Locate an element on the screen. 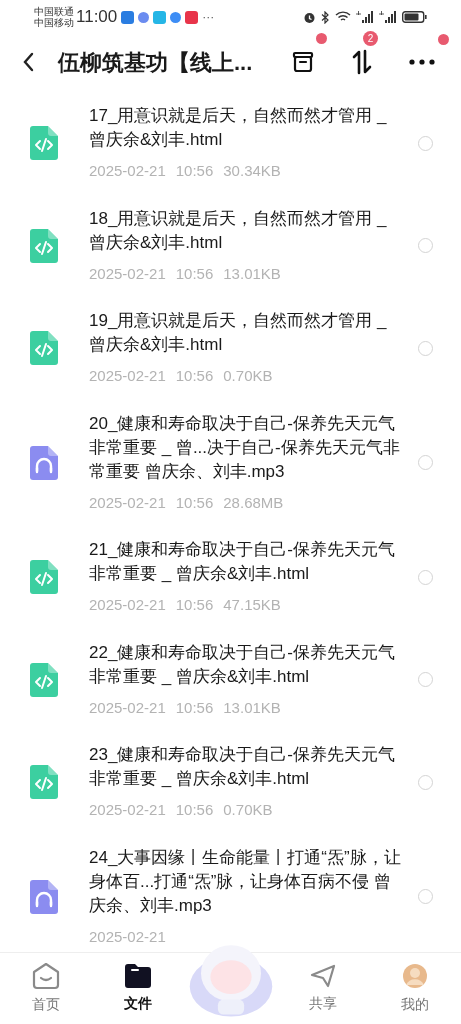 This screenshot has width=461, height=1024. folder-icon is located at coordinates (138, 976).